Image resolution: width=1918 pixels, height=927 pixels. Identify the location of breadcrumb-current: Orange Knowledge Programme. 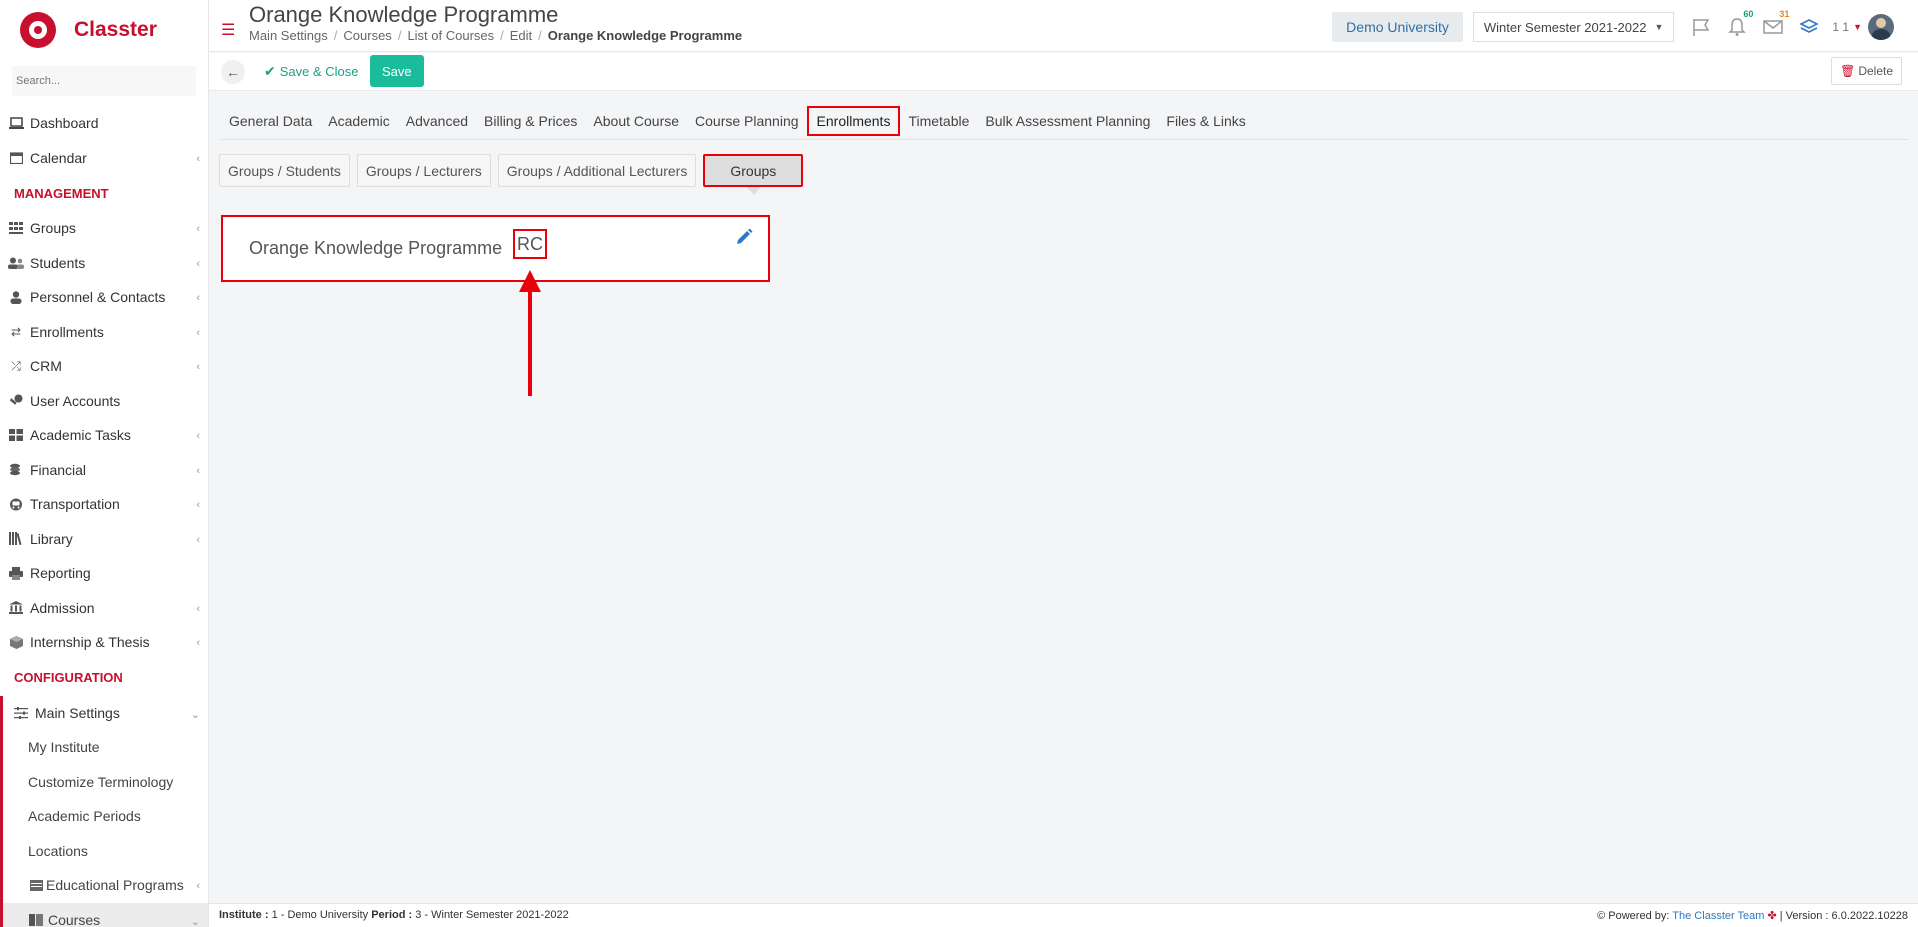
(645, 35).